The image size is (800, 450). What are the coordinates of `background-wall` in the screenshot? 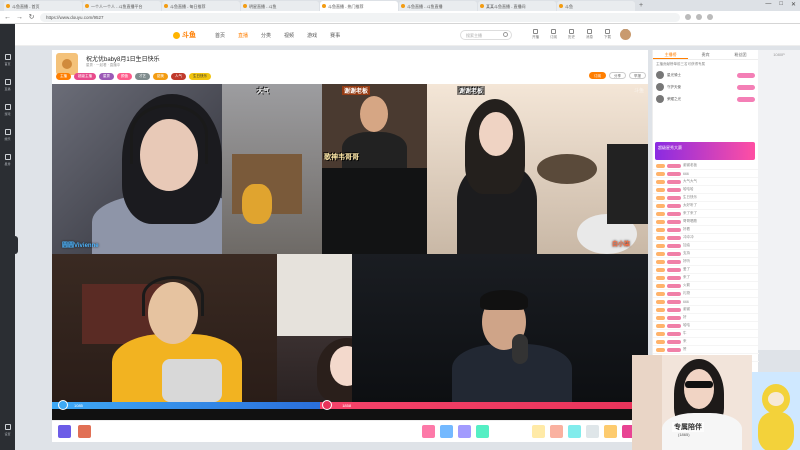 It's located at (647, 402).